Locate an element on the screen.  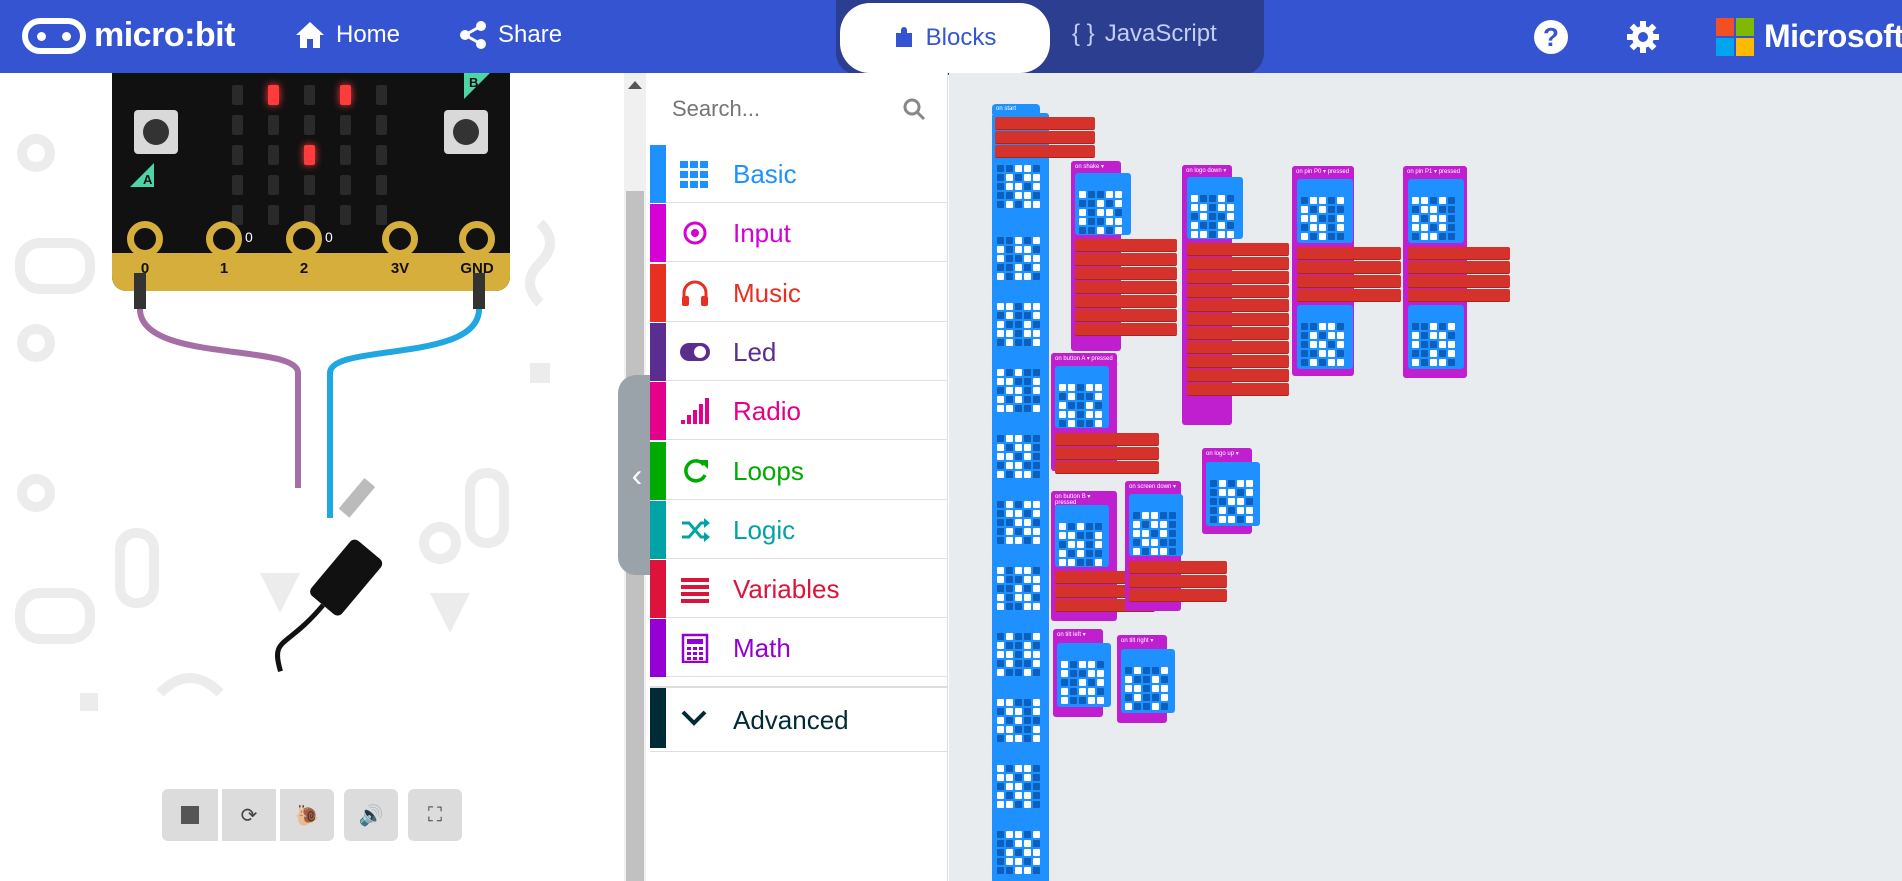
on-shake-hat: on shake ▾ is located at coordinates (1096, 166).